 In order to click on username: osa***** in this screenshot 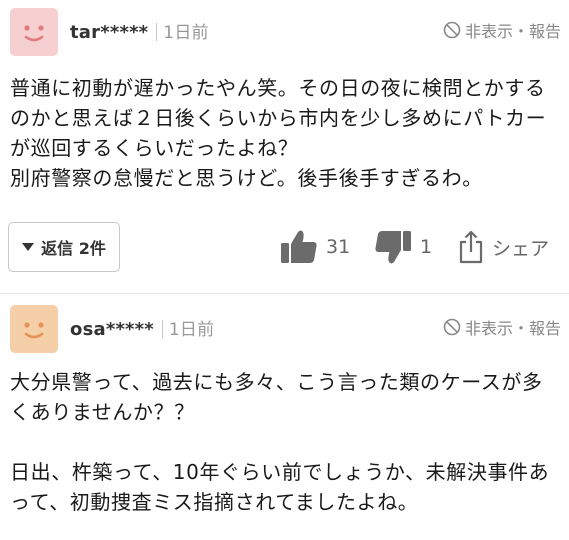, I will do `click(112, 329)`.